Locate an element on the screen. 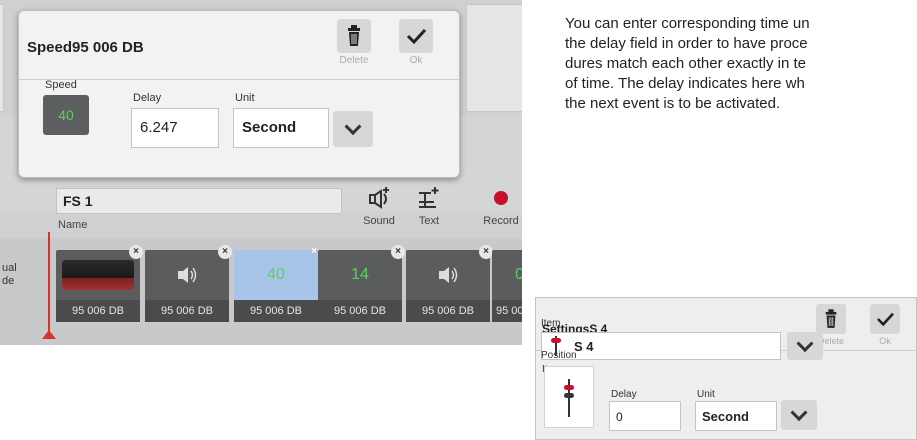 The width and height of the screenshot is (917, 440). delete-label: Delete is located at coordinates (354, 60).